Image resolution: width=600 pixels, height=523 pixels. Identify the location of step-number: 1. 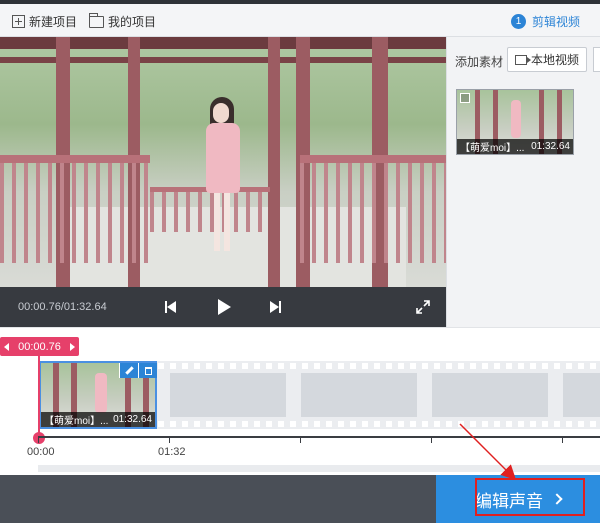
(518, 21).